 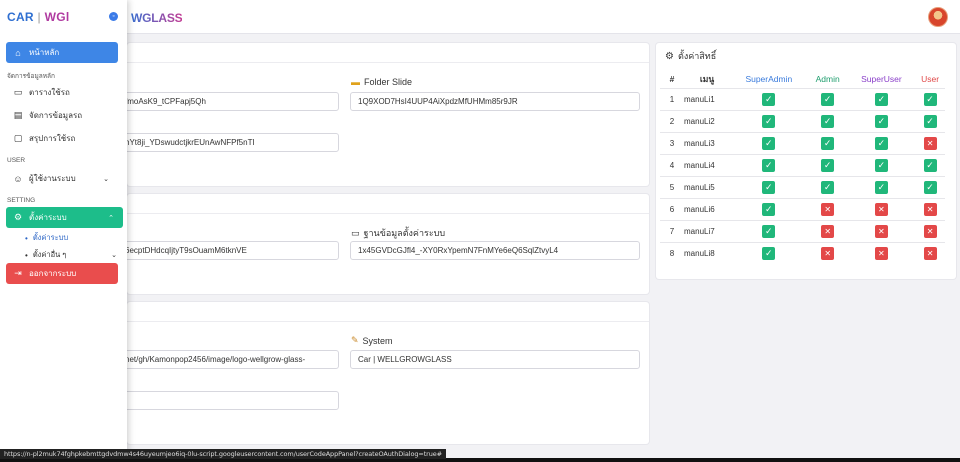 I want to click on settings-field-1: fmoAsK9_tCPFapj5Qh, so click(x=228, y=101).